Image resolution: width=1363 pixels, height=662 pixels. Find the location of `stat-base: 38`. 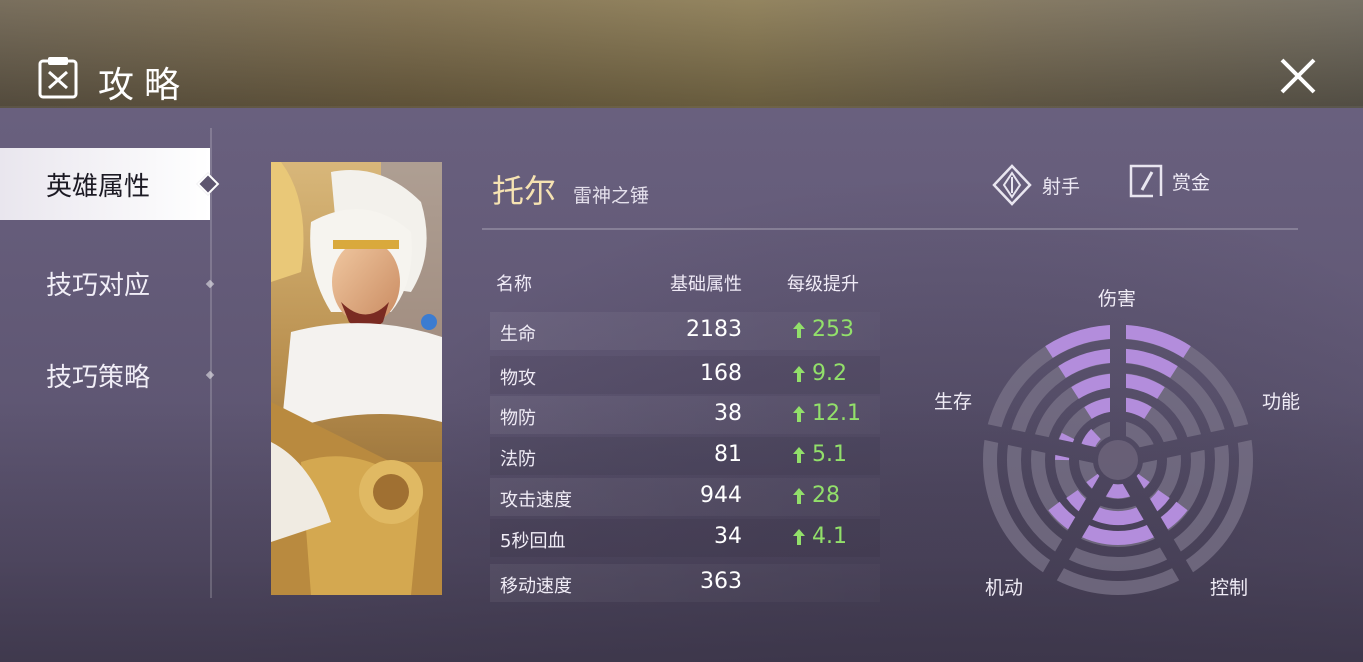

stat-base: 38 is located at coordinates (728, 413).